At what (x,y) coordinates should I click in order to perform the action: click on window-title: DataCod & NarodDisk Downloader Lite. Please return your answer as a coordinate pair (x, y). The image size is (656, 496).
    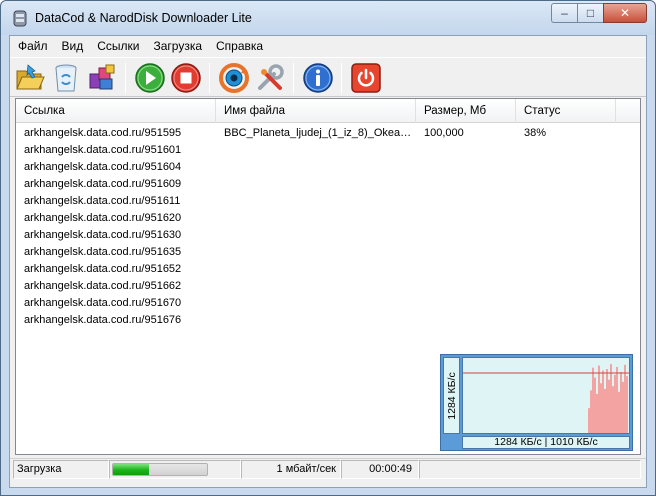
    Looking at the image, I should click on (143, 18).